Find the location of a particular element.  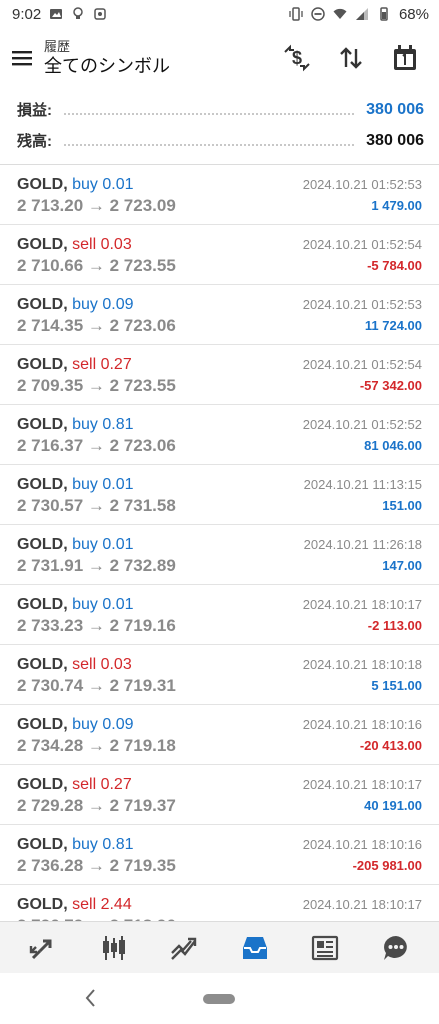

deal-profit: -20 413.00 is located at coordinates (390, 745).